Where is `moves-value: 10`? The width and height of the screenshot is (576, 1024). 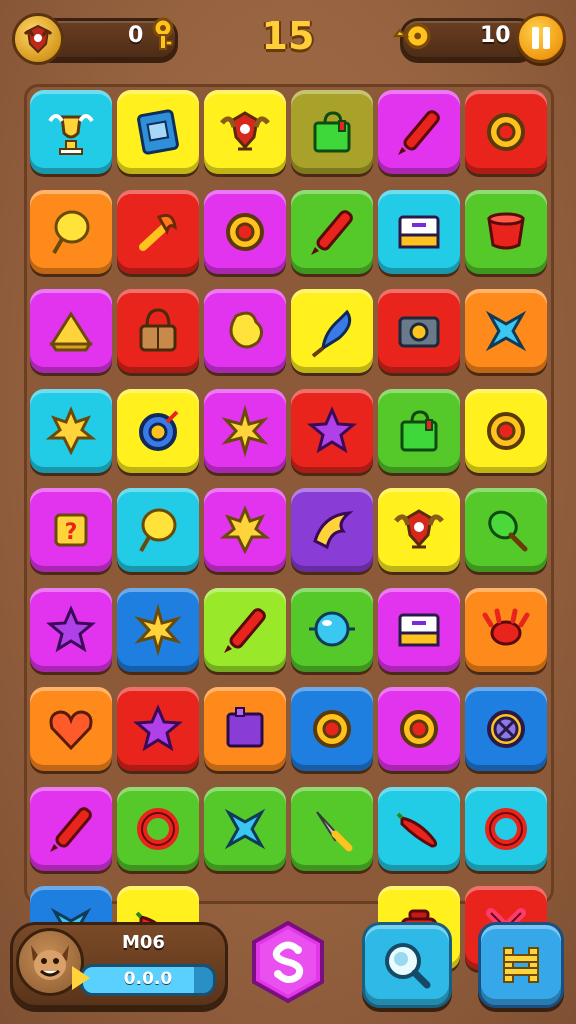 moves-value: 10 is located at coordinates (495, 35).